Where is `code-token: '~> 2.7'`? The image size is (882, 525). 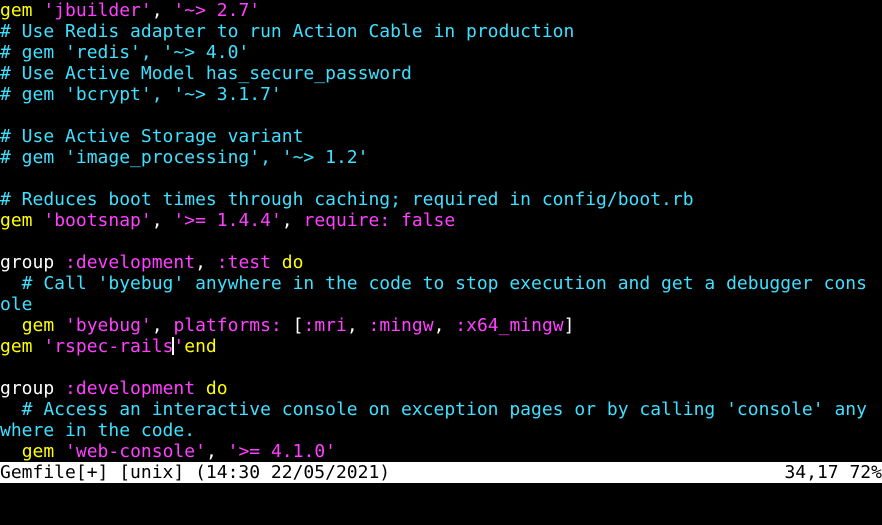
code-token: '~> 2.7' is located at coordinates (217, 10).